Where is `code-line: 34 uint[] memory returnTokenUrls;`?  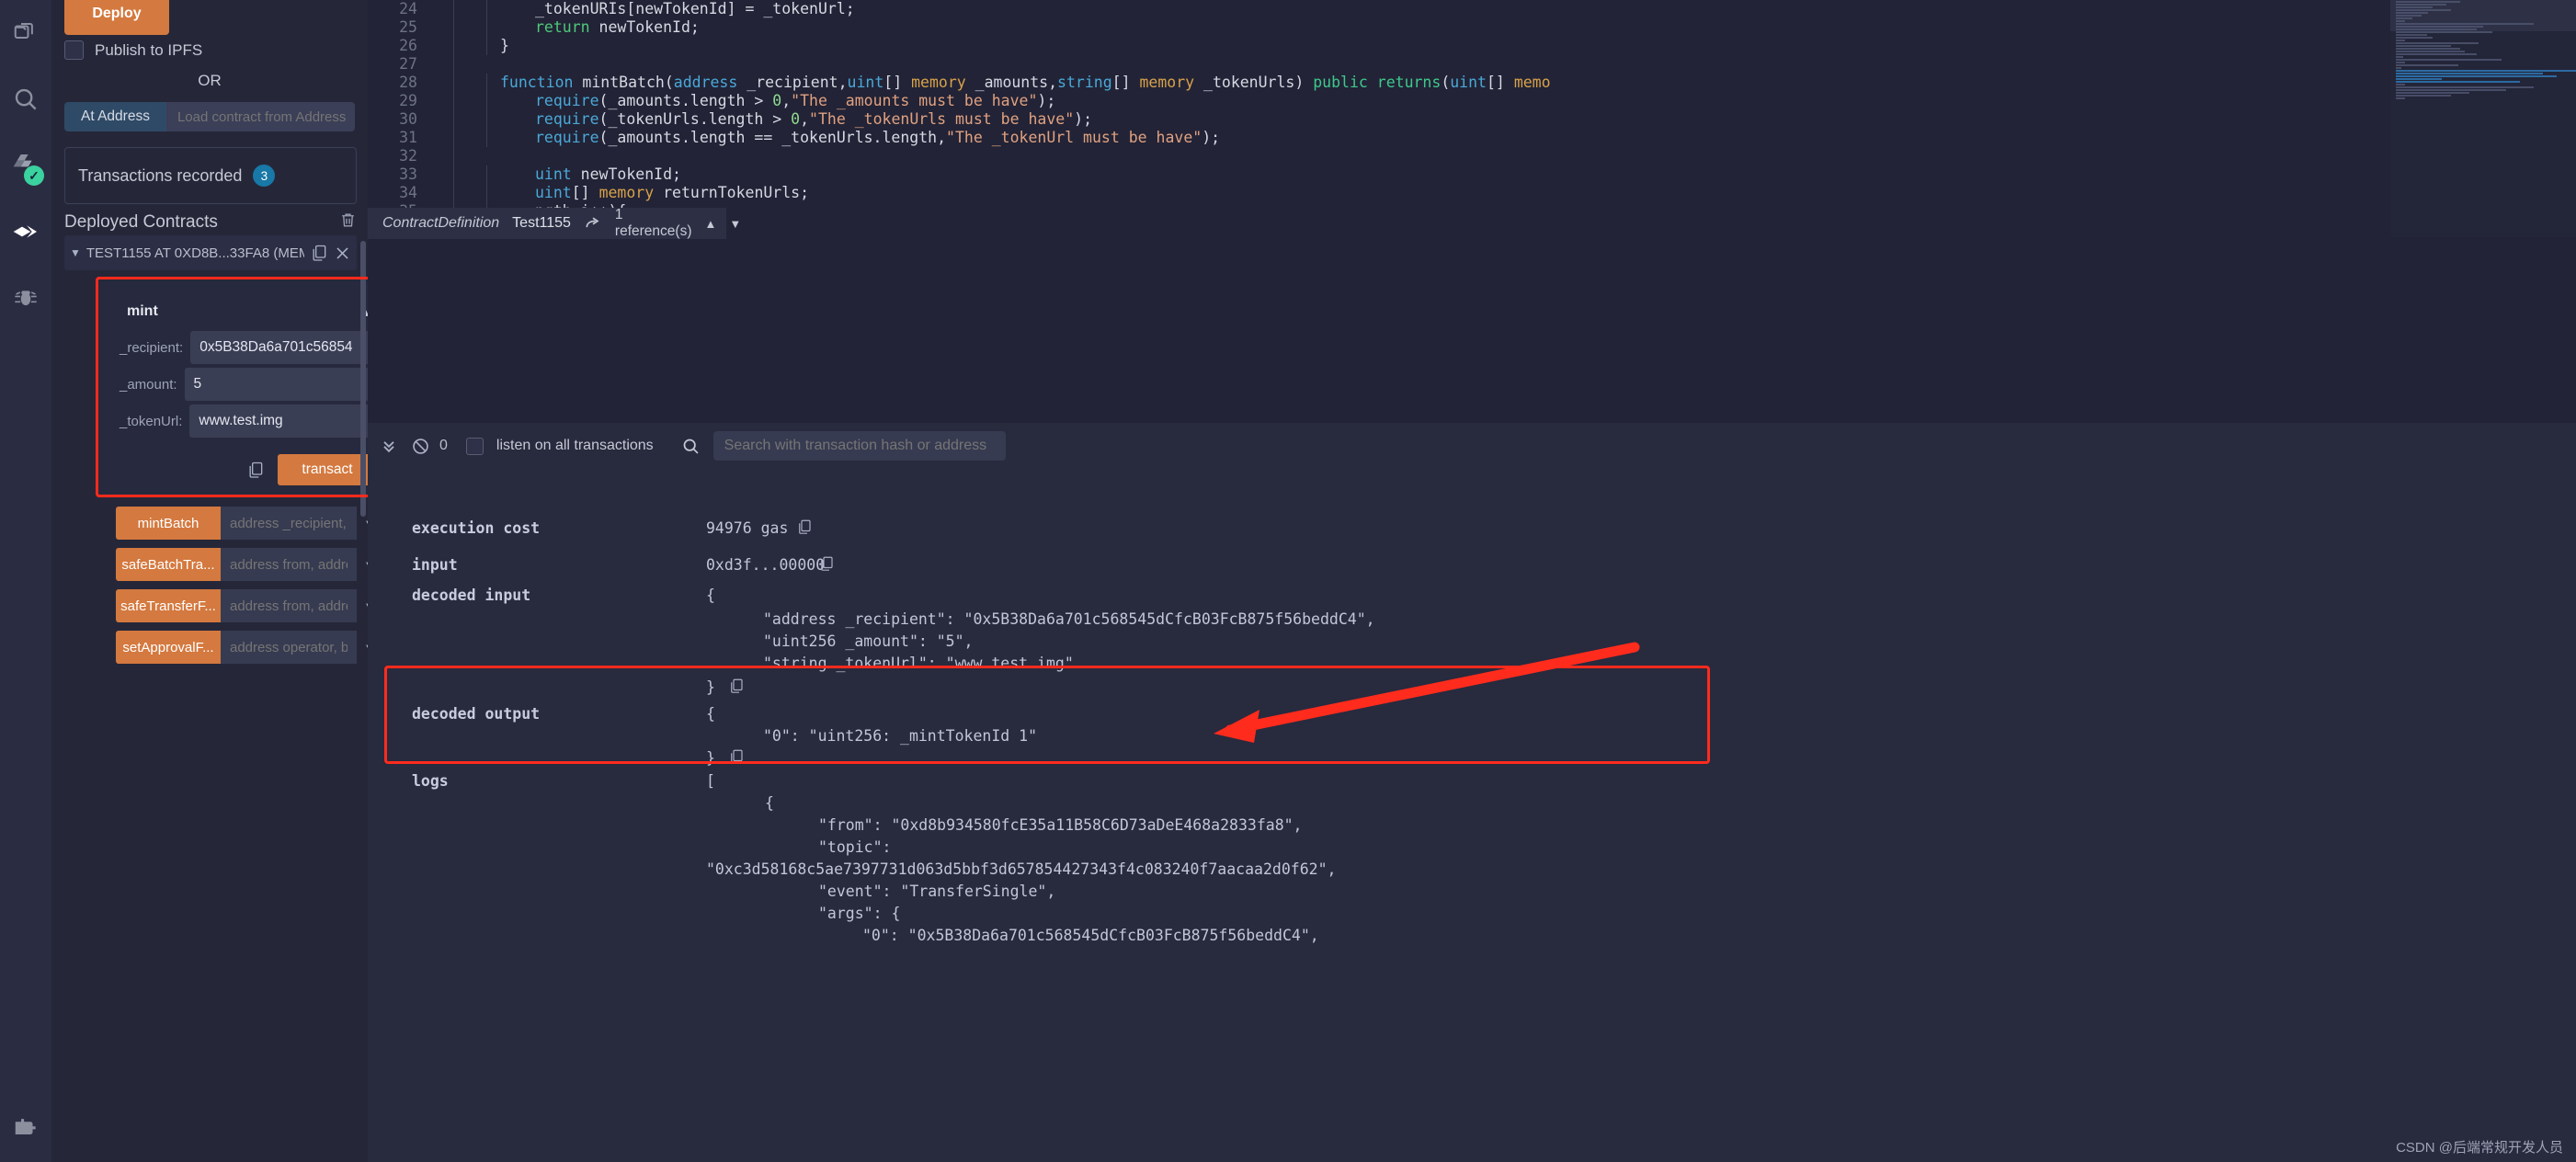
code-line: 34 uint[] memory returnTokenUrls; is located at coordinates (1472, 193).